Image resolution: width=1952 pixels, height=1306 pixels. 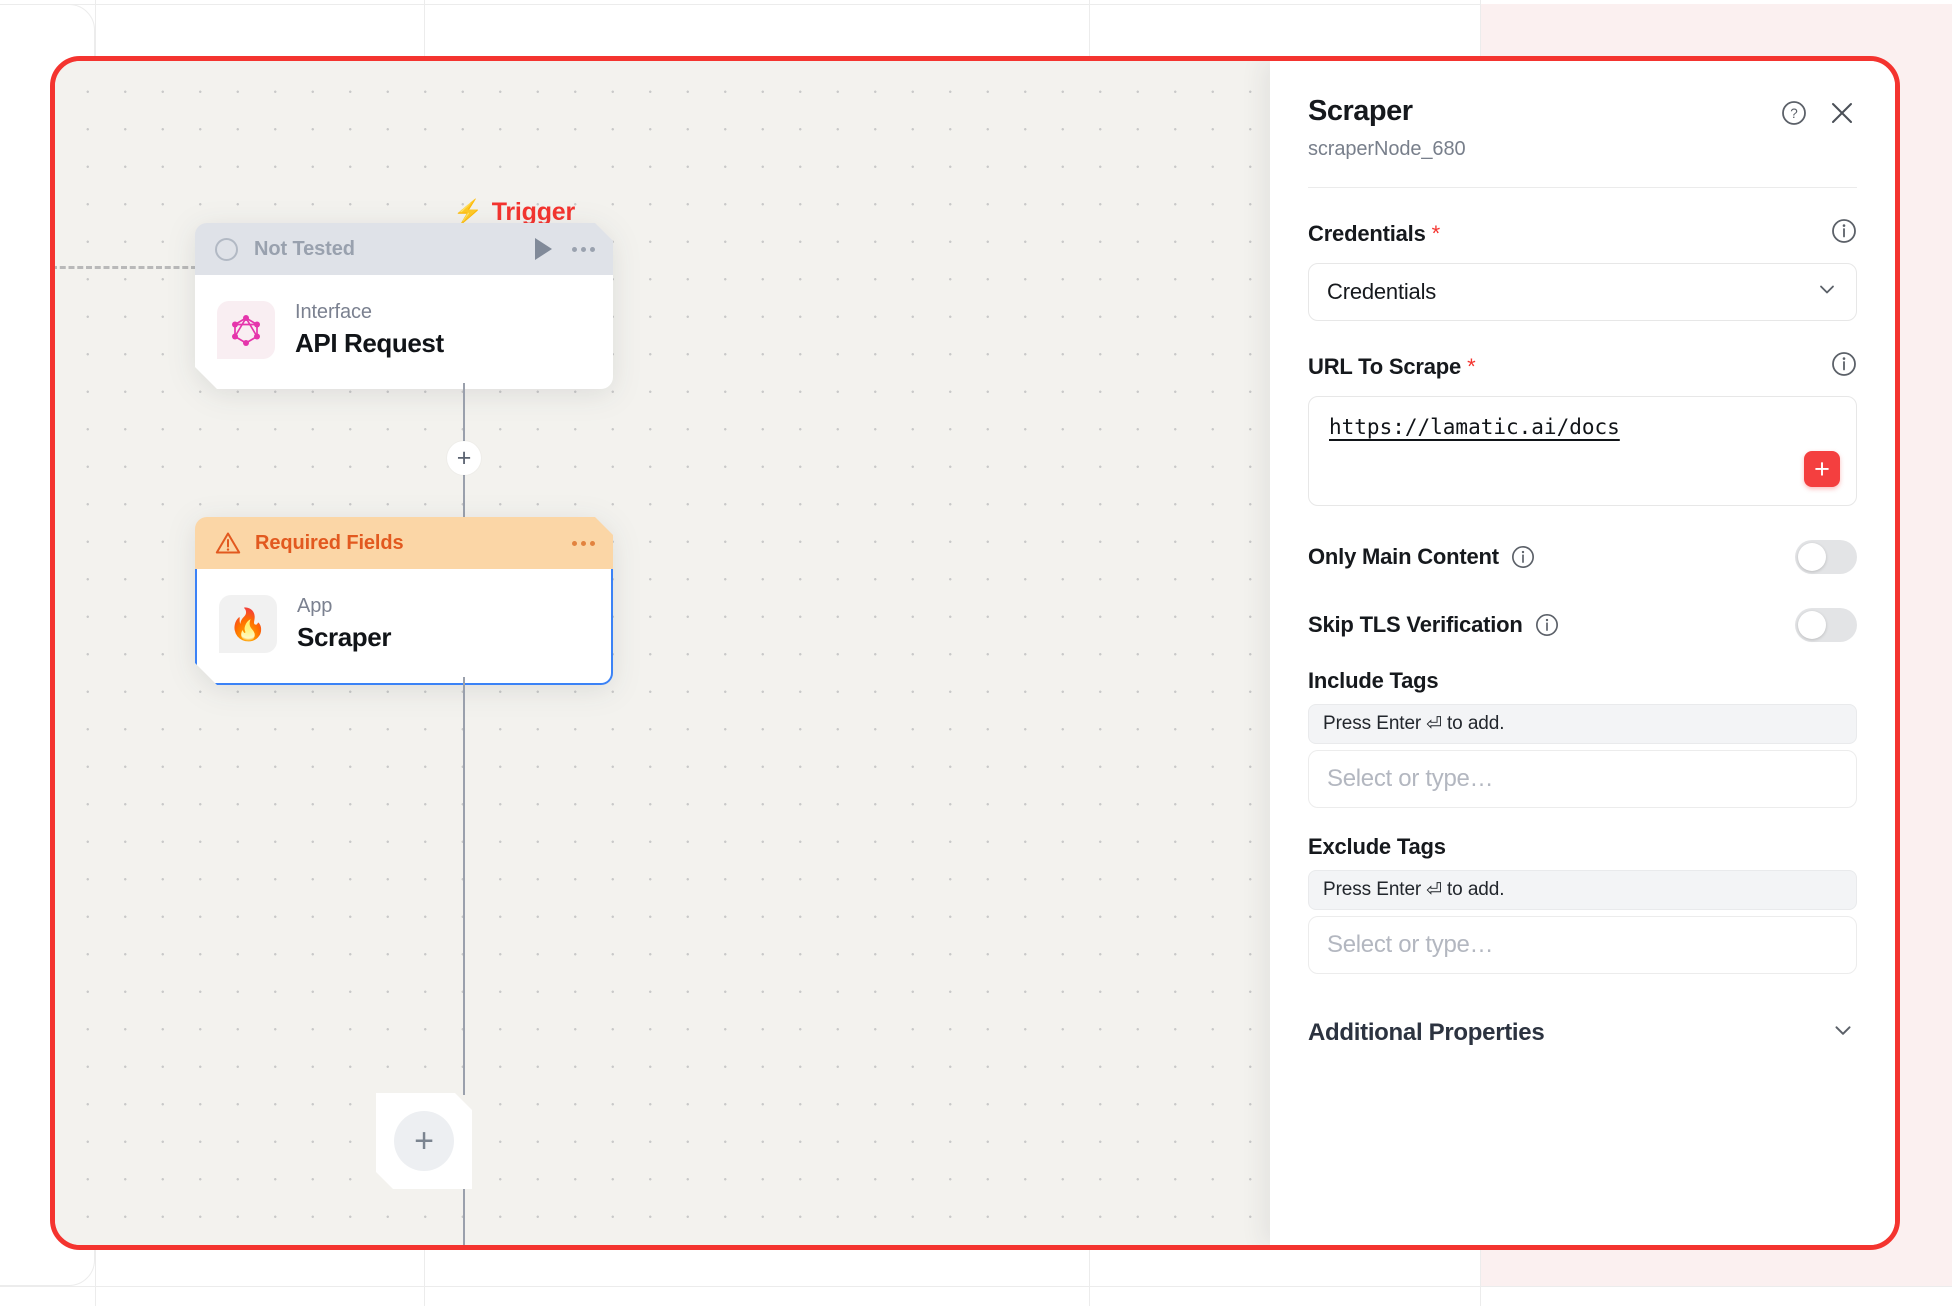 I want to click on exclude-tags-label: Exclude Tags, so click(x=1377, y=846).